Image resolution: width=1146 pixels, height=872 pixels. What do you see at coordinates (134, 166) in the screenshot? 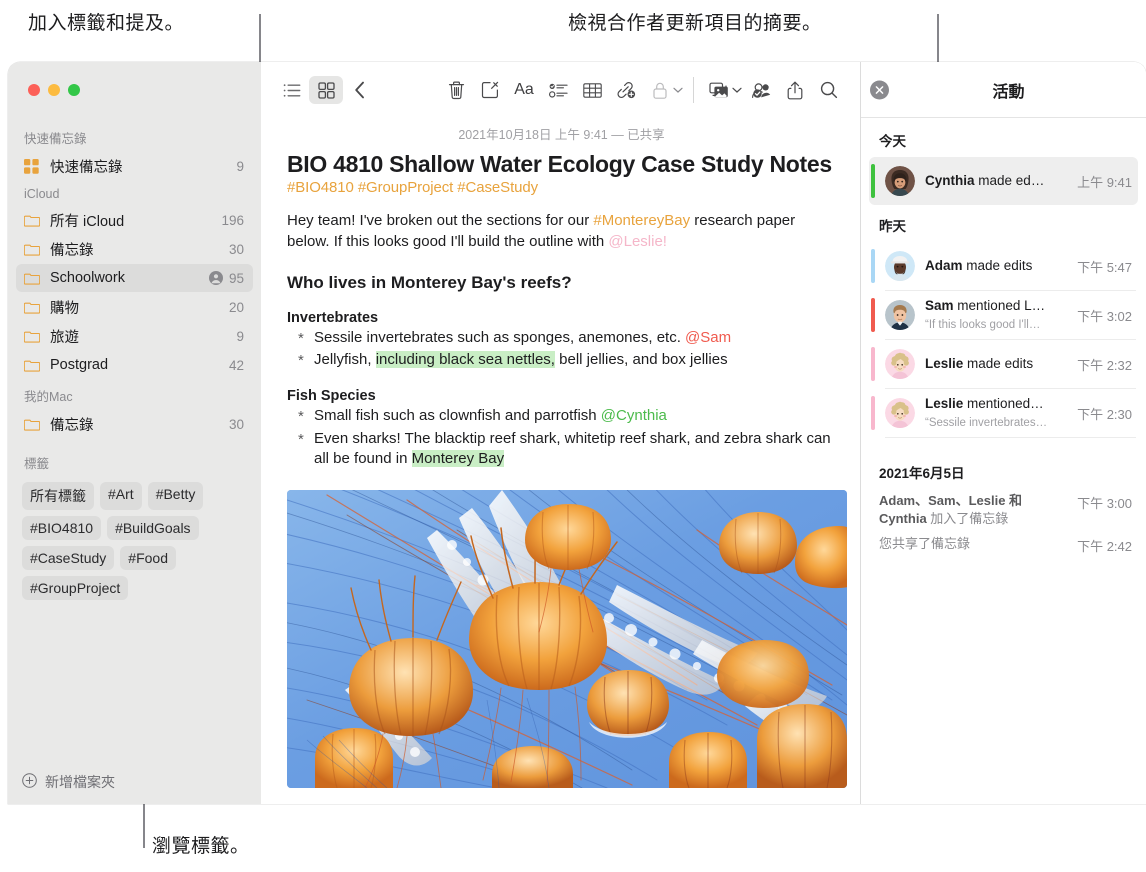
I see `sidebar-item-quicknote: 快速備忘錄 9` at bounding box center [134, 166].